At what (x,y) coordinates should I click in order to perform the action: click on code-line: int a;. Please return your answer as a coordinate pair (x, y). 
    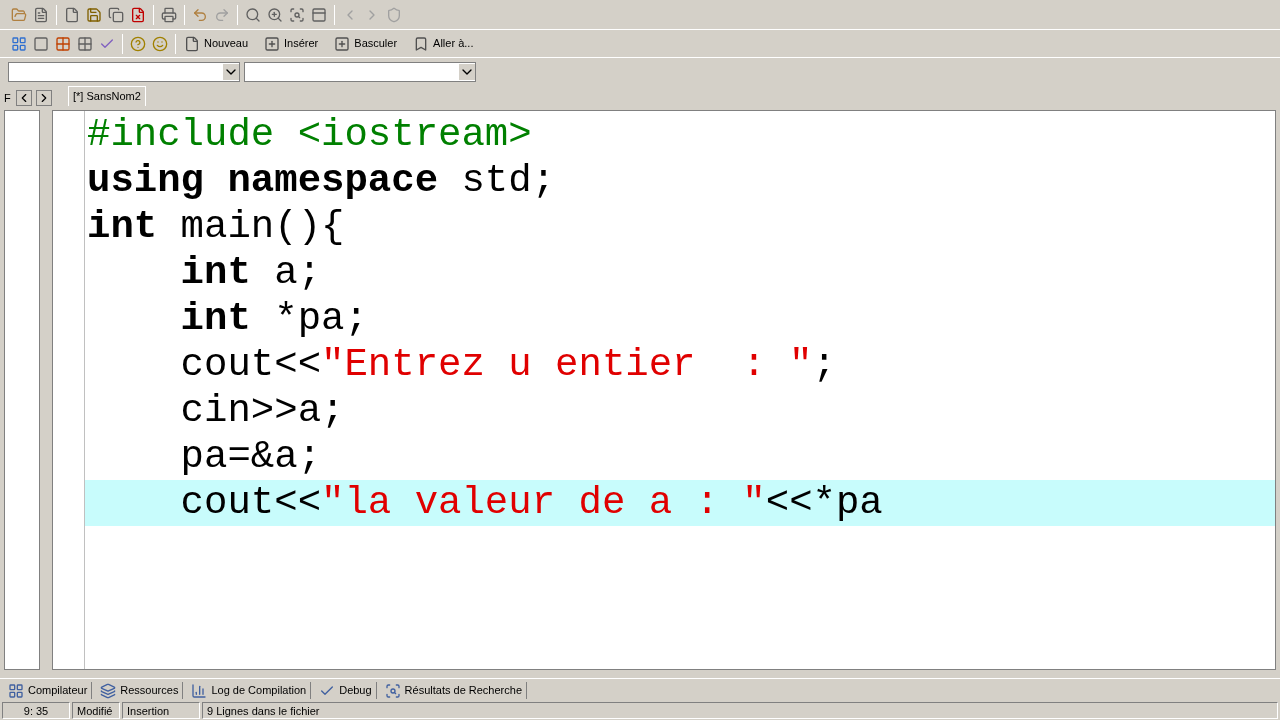
    Looking at the image, I should click on (251, 273).